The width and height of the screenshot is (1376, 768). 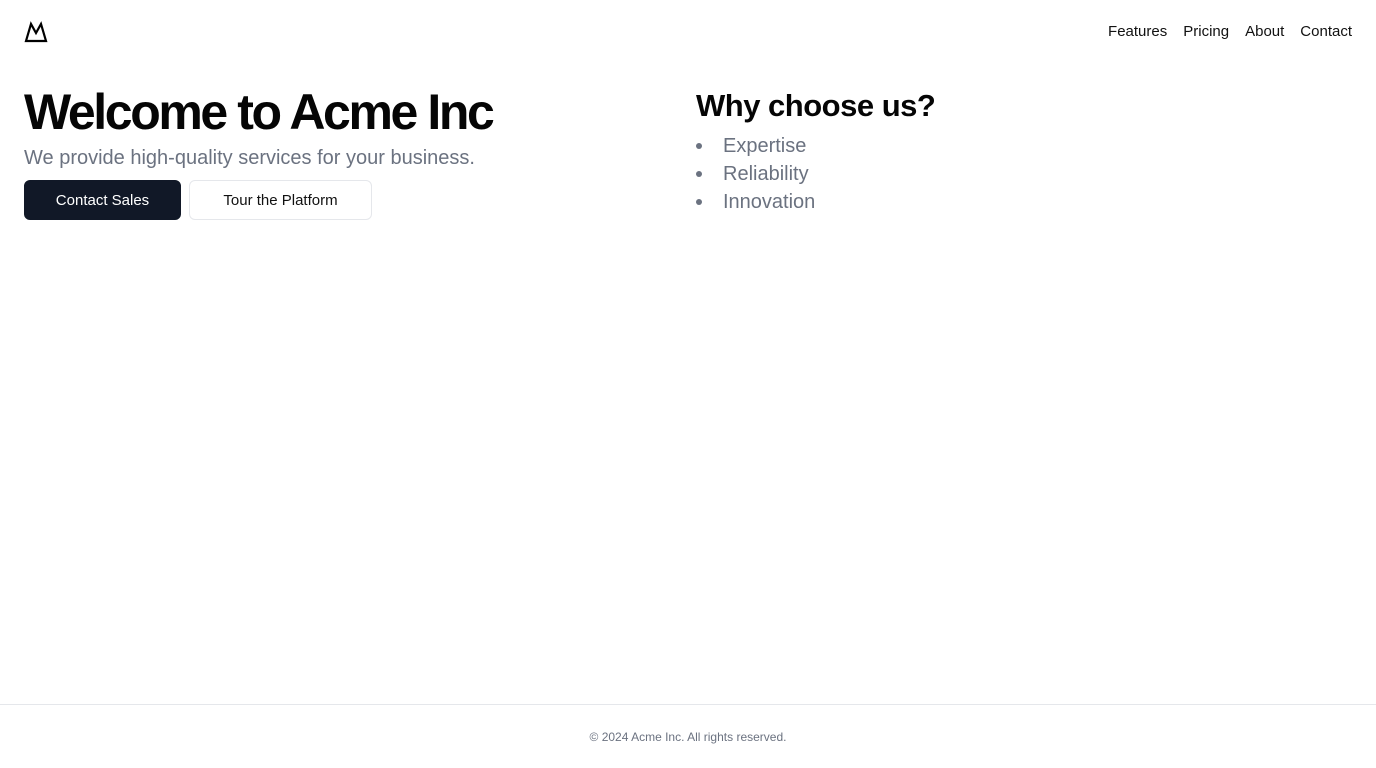 I want to click on list-item: Expertise, so click(x=1016, y=146).